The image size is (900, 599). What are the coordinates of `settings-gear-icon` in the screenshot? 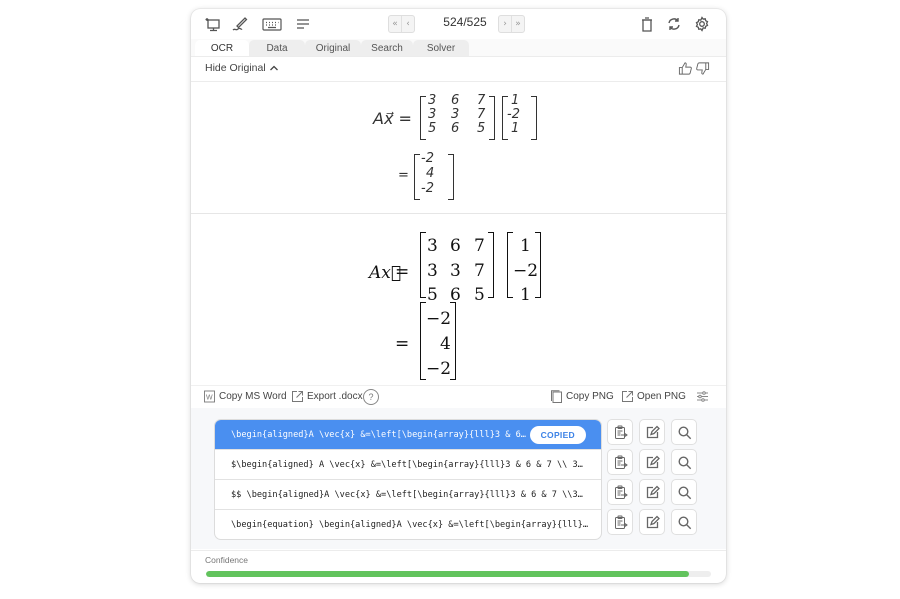 It's located at (702, 24).